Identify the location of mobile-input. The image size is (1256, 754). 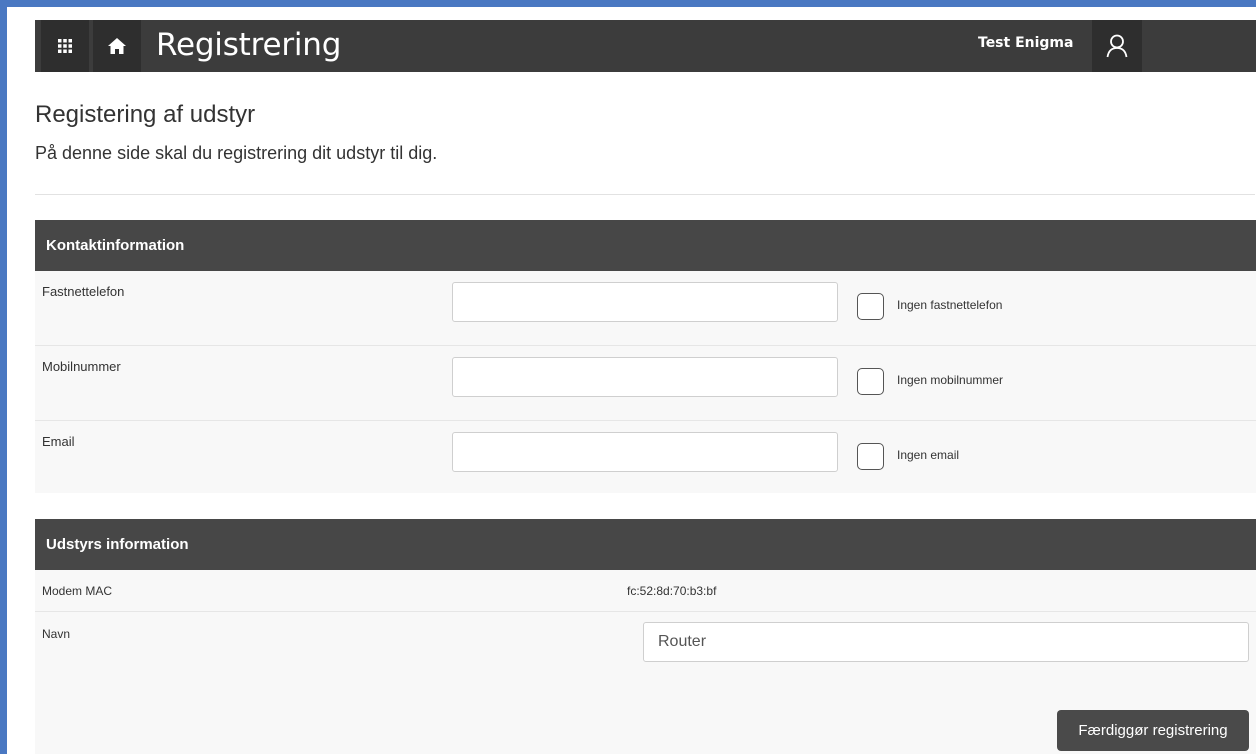
(645, 377).